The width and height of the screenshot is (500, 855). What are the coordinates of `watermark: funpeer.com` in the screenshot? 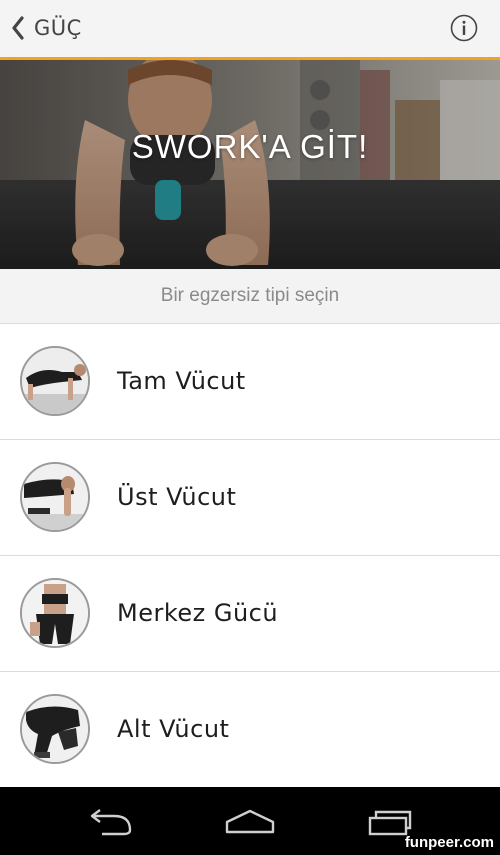 It's located at (449, 842).